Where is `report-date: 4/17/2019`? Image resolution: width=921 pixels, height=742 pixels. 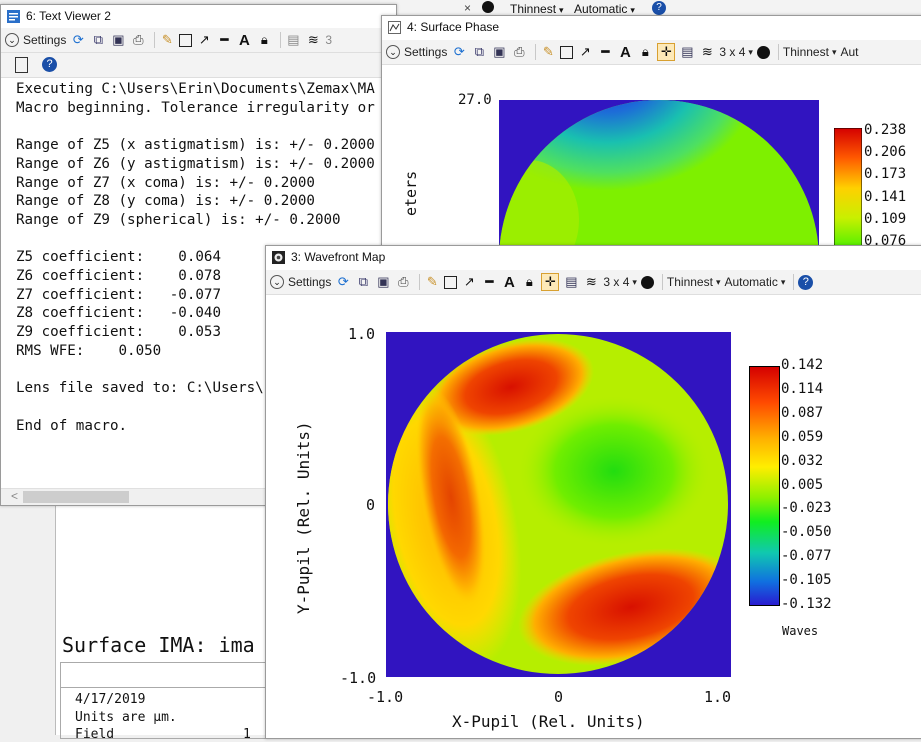 report-date: 4/17/2019 is located at coordinates (110, 699).